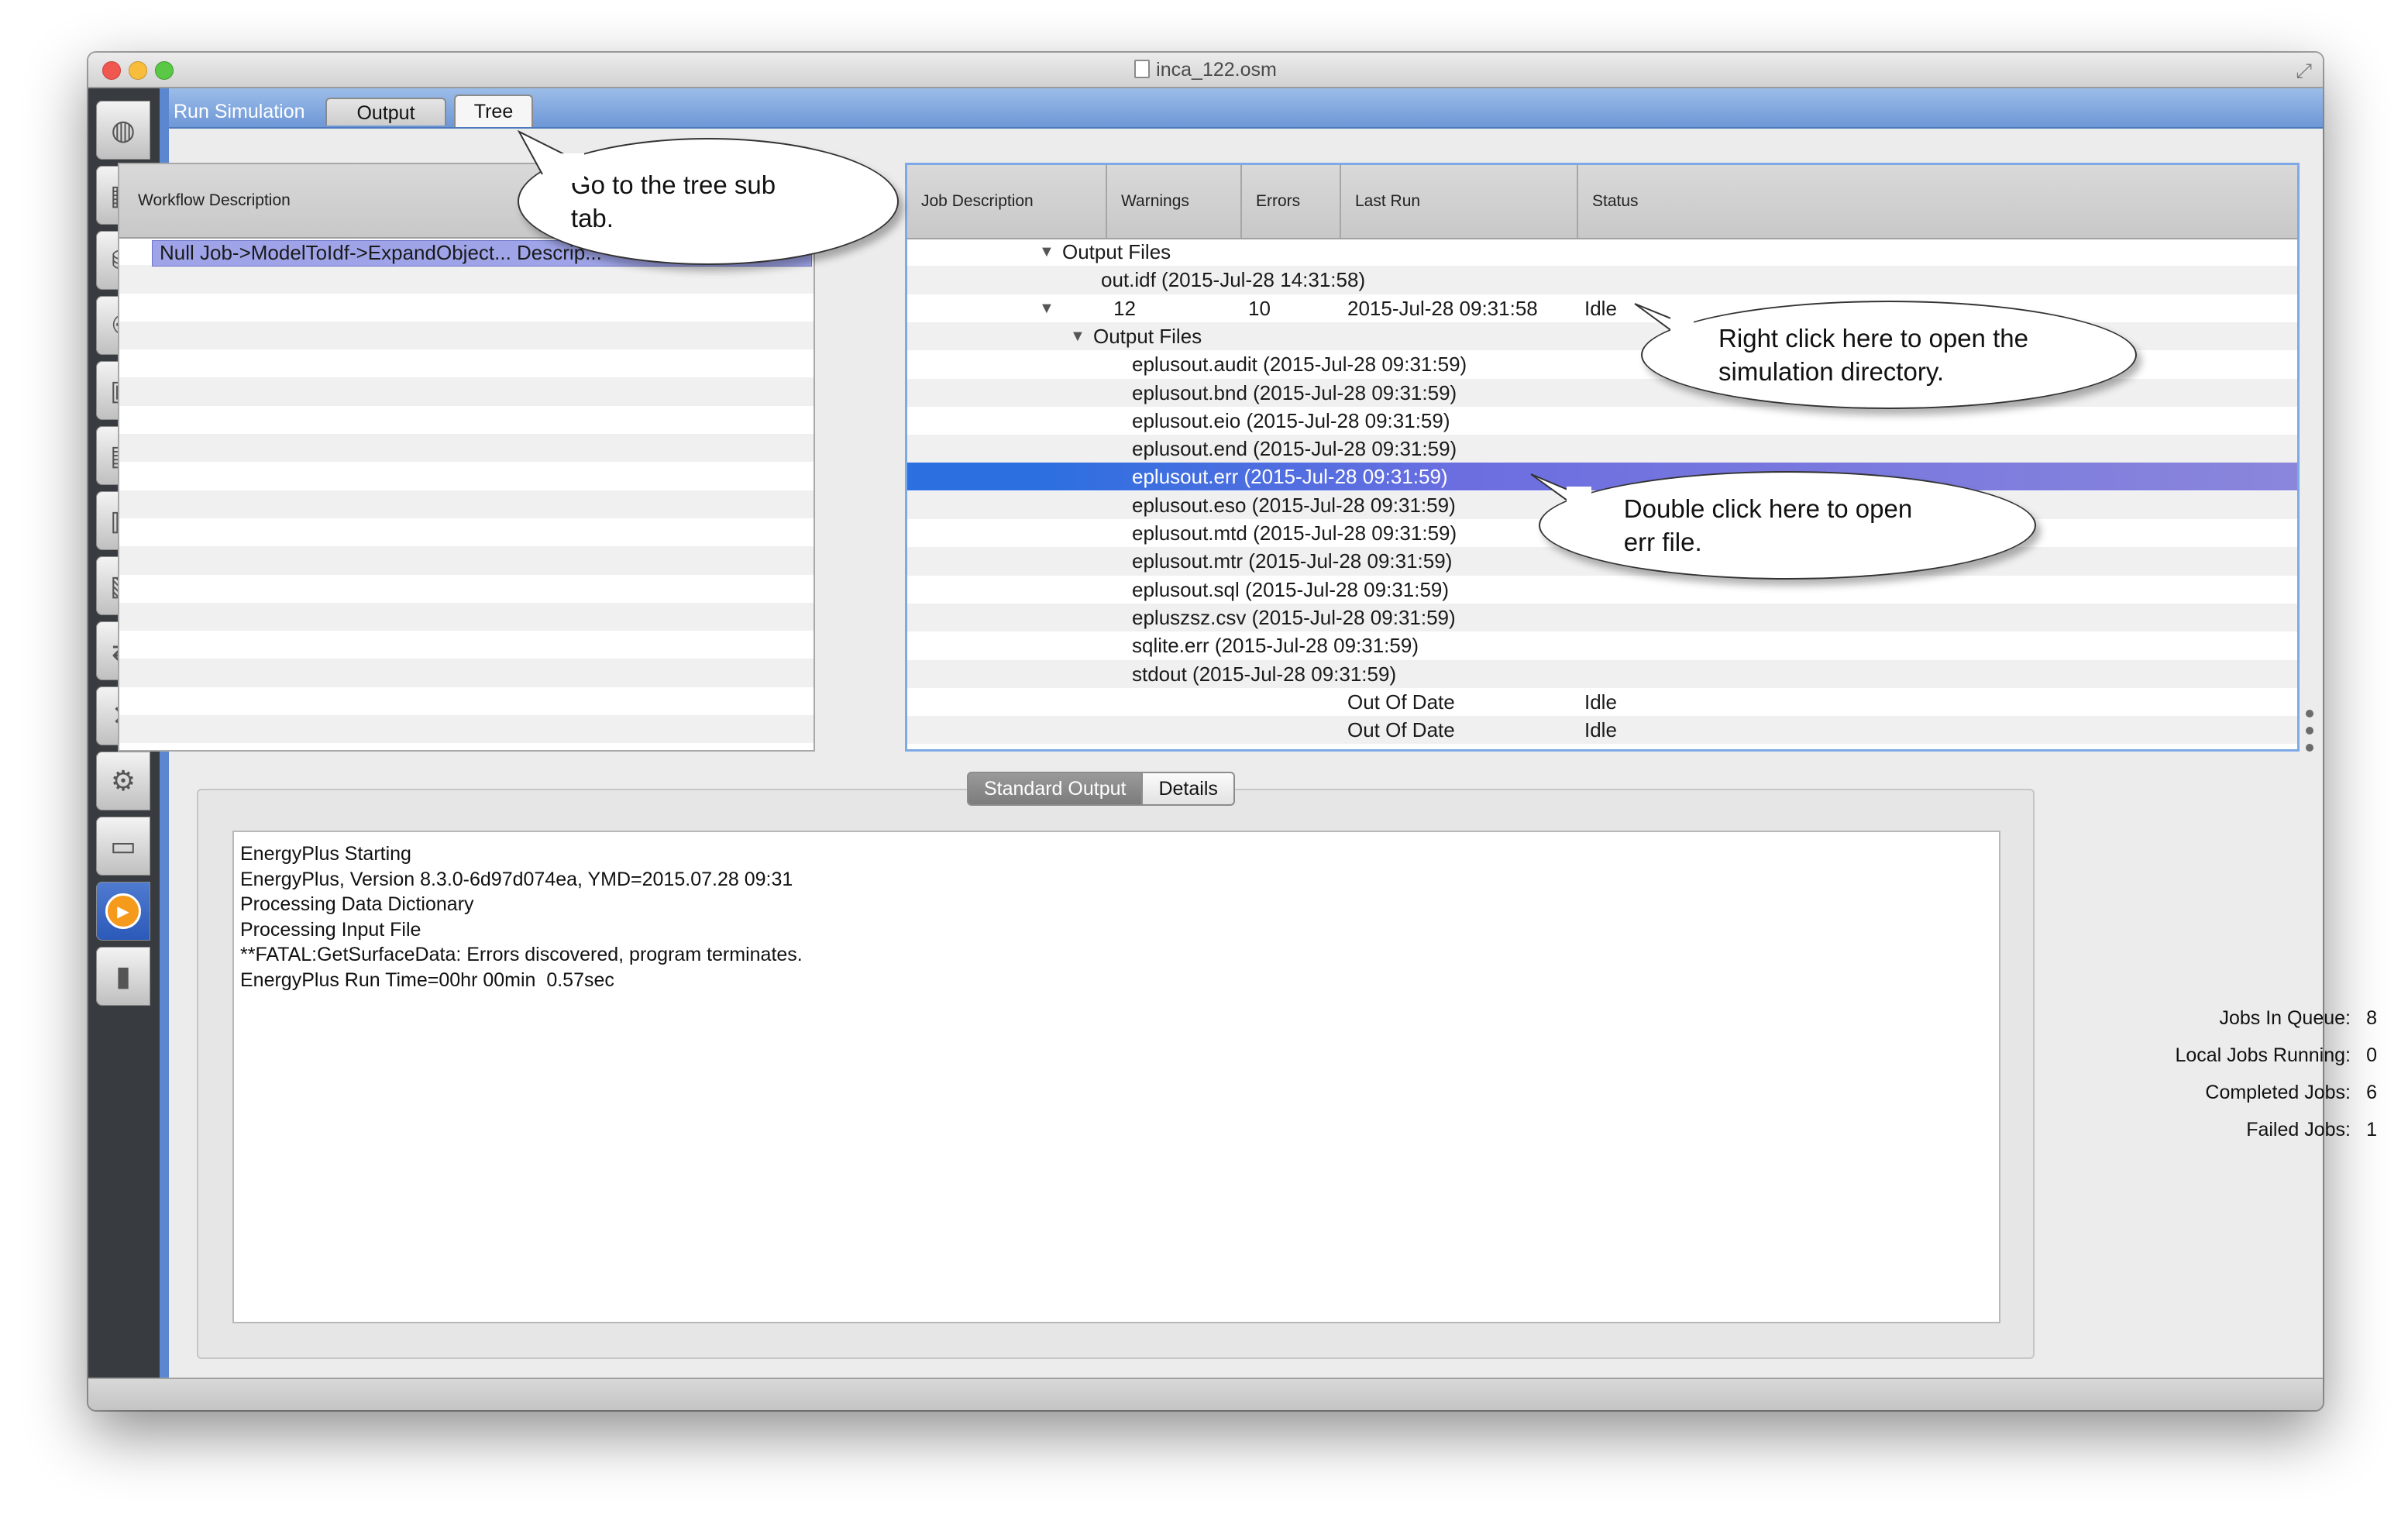  What do you see at coordinates (1124, 308) in the screenshot?
I see `warnings-cell: 12` at bounding box center [1124, 308].